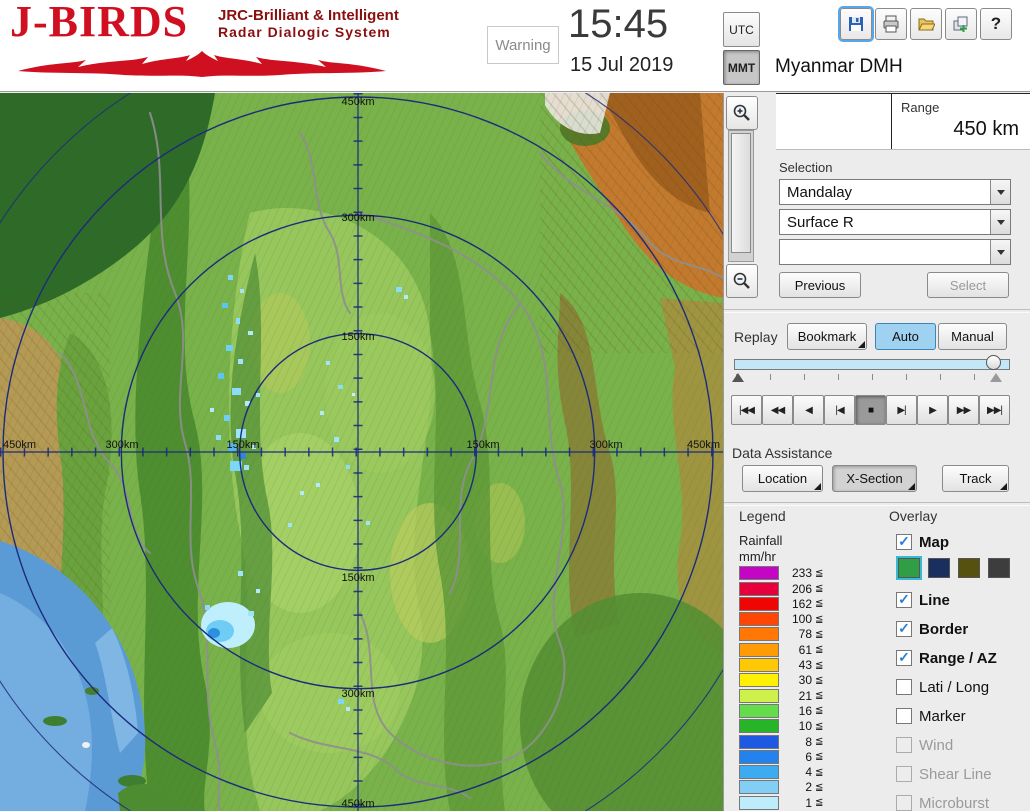 This screenshot has width=1030, height=811. What do you see at coordinates (762, 516) in the screenshot?
I see `legend-label: Legend` at bounding box center [762, 516].